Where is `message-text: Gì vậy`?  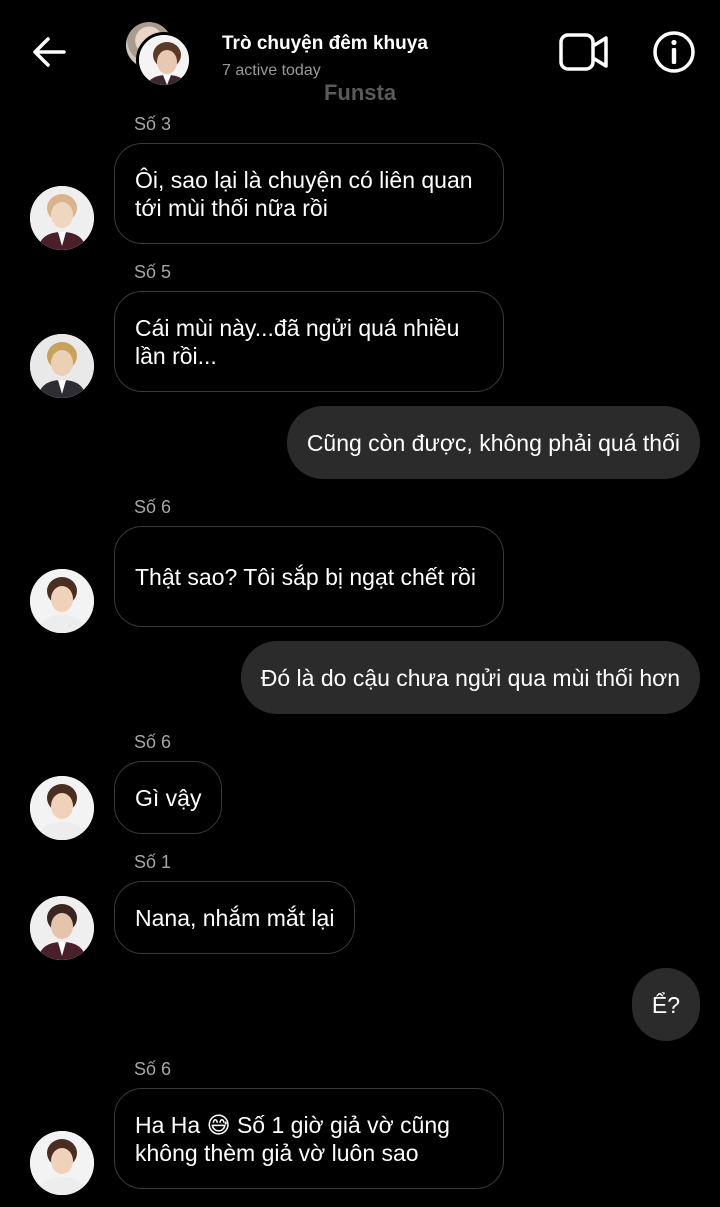
message-text: Gì vậy is located at coordinates (168, 797).